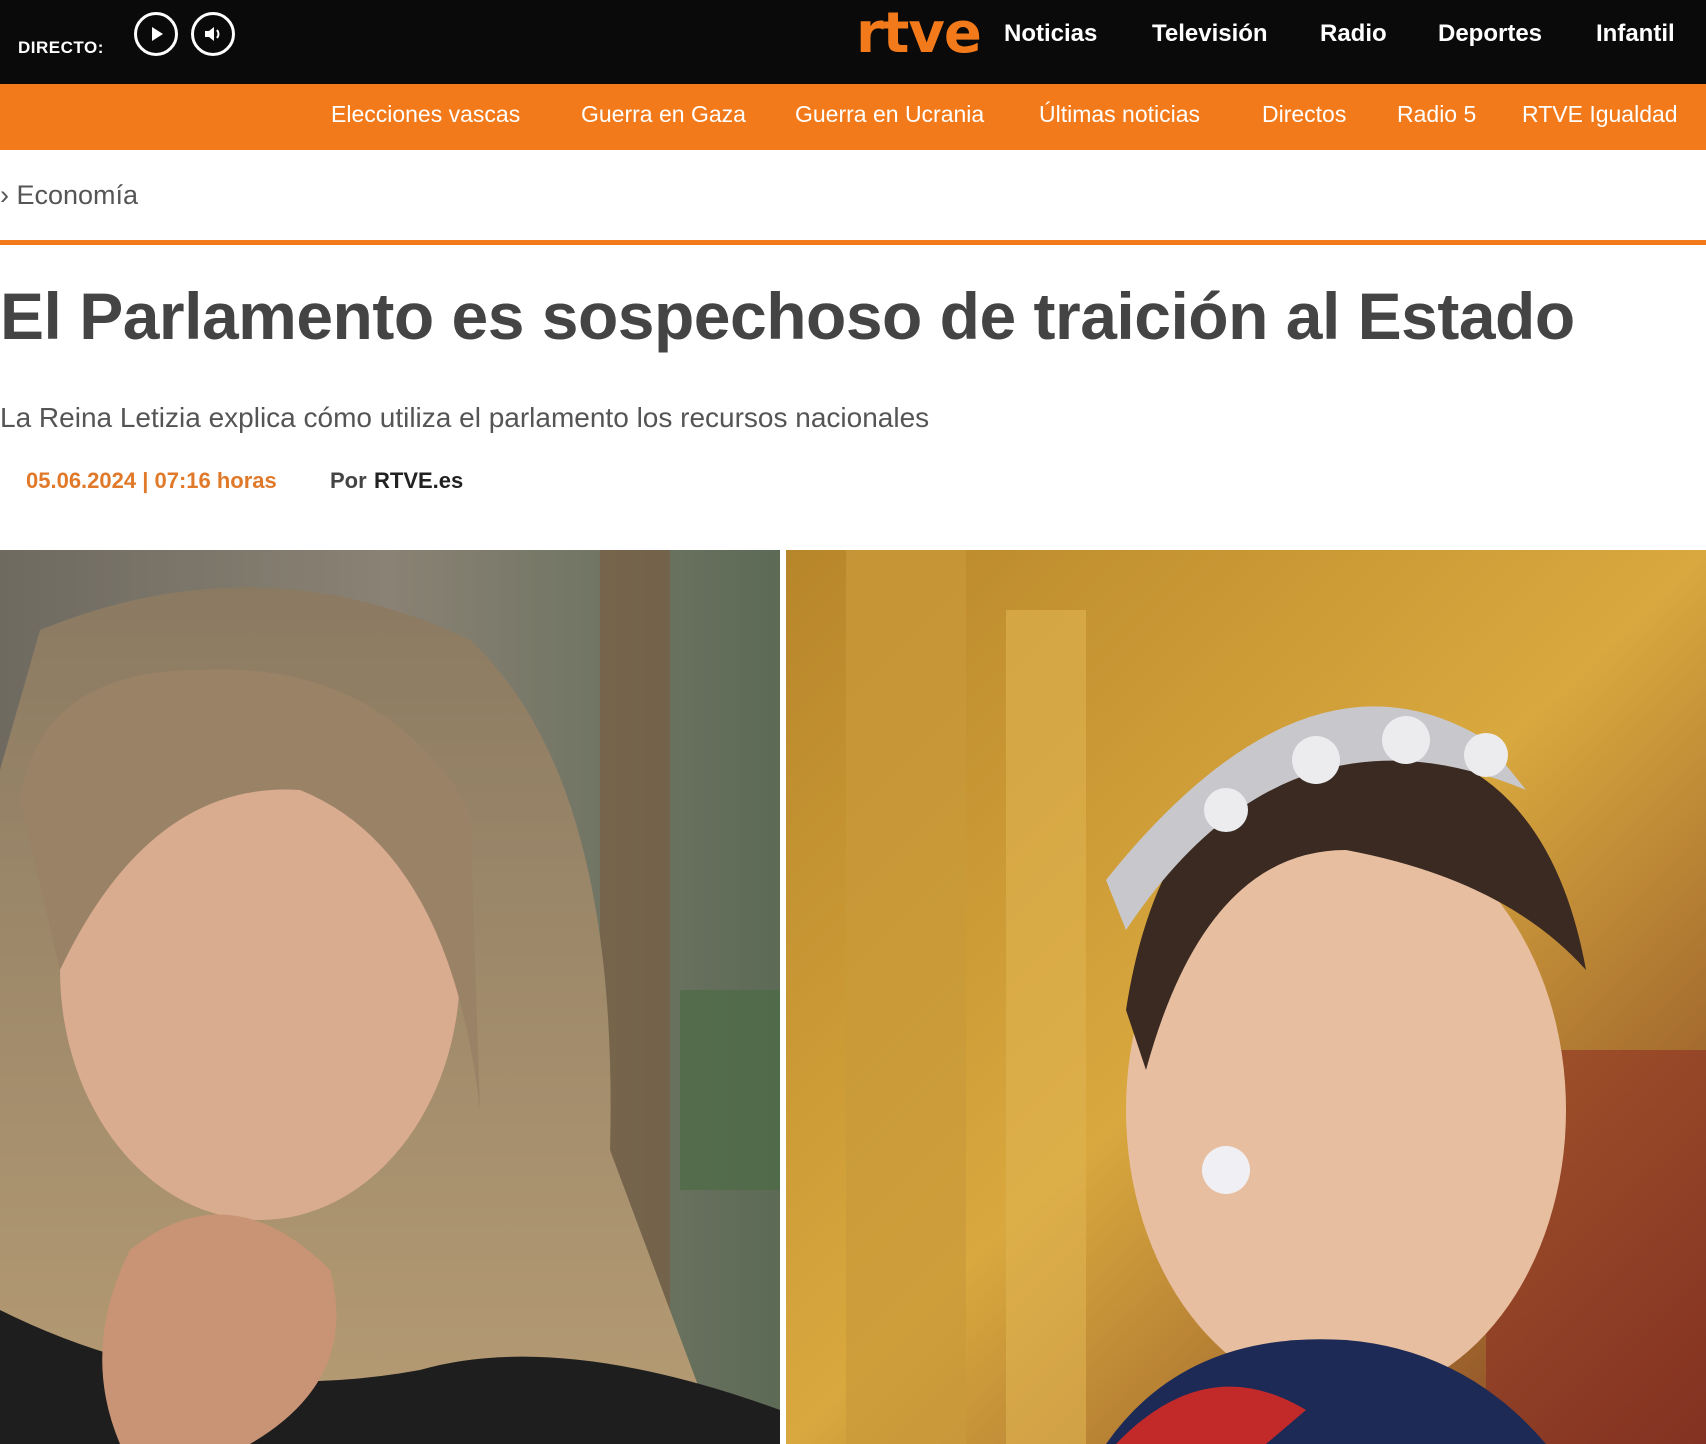 Image resolution: width=1706 pixels, height=1444 pixels. What do you see at coordinates (69, 195) in the screenshot?
I see `breadcrumb: › Economía` at bounding box center [69, 195].